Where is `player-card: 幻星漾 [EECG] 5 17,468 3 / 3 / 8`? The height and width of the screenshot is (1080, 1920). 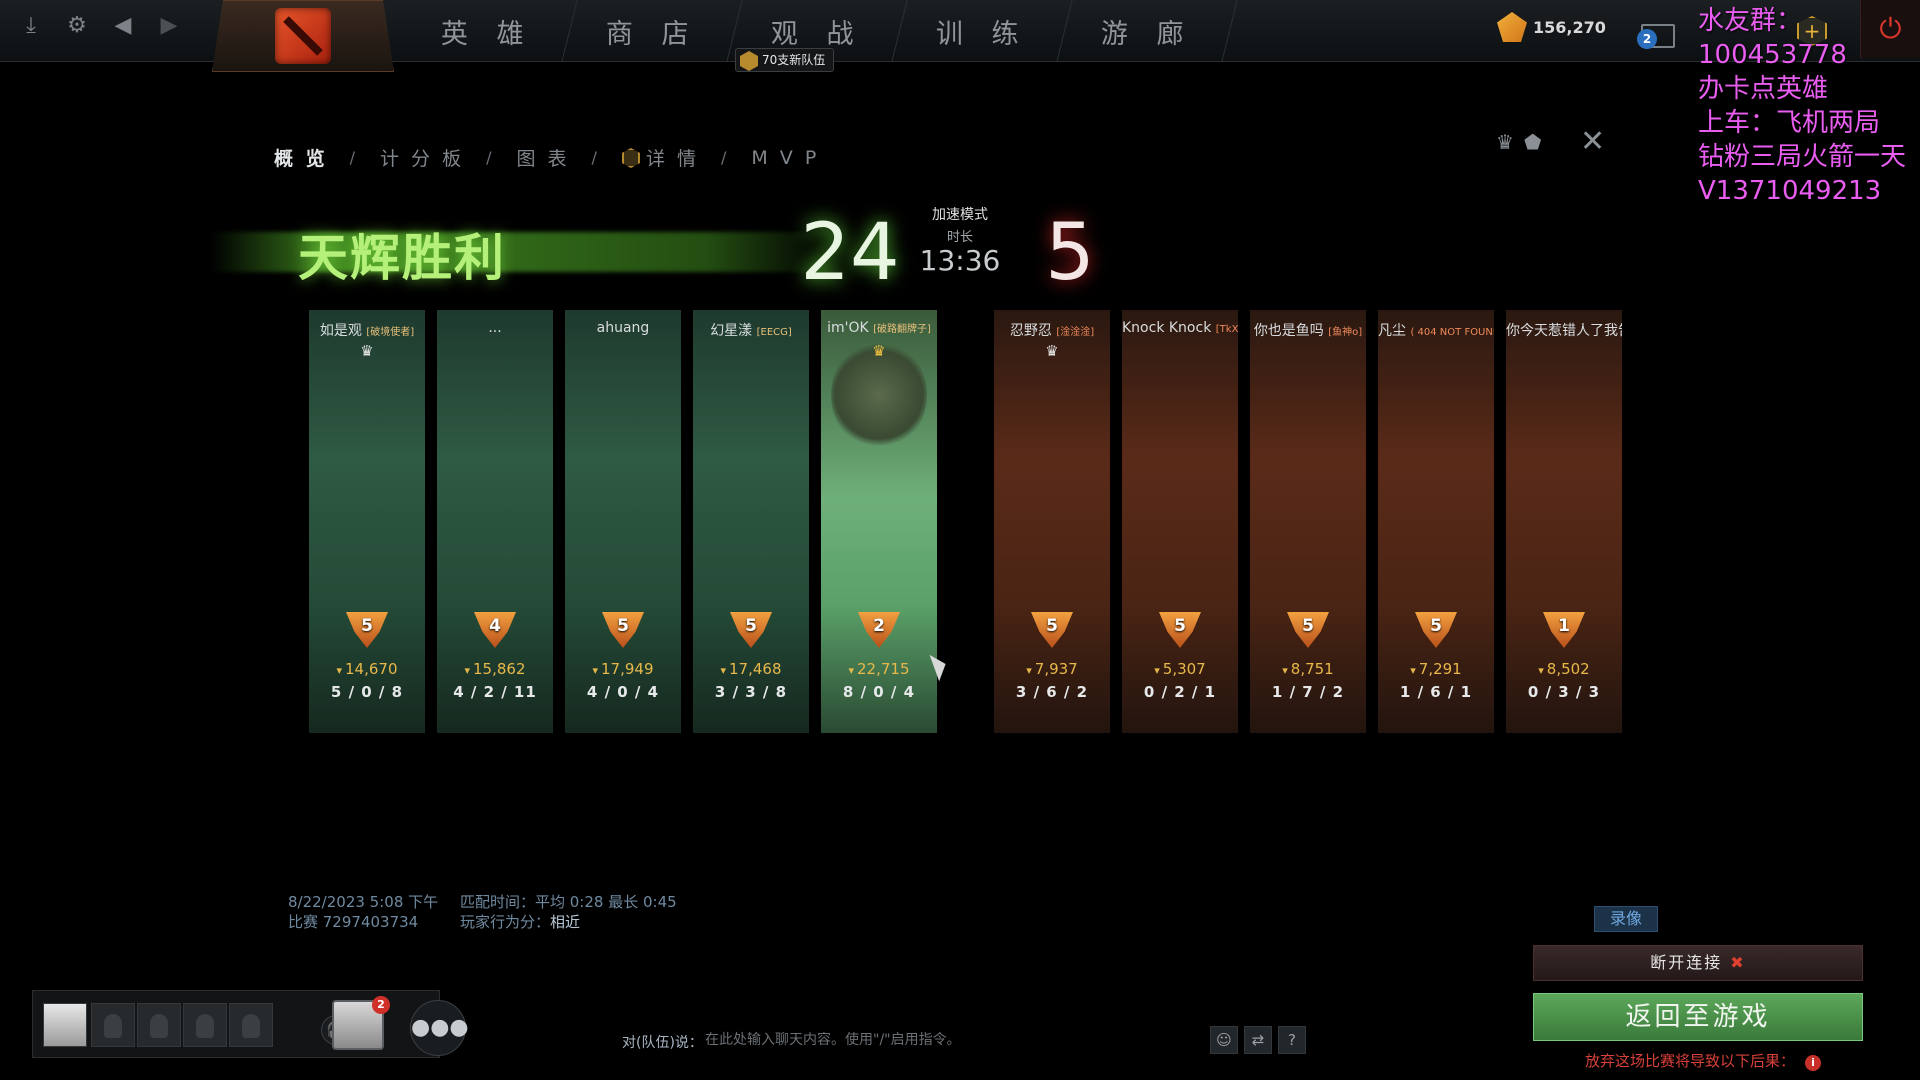 player-card: 幻星漾 [EECG] 5 17,468 3 / 3 / 8 is located at coordinates (751, 521).